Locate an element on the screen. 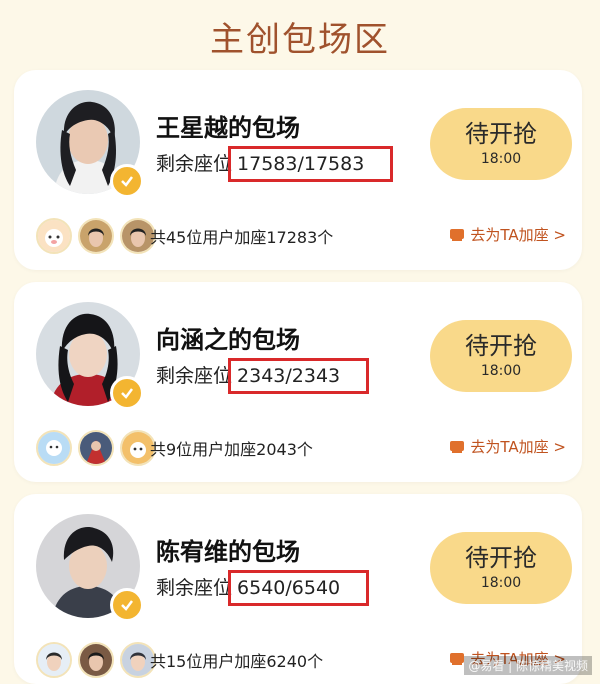 This screenshot has height=684, width=600. join-count: 共9位用户加座2043个 is located at coordinates (231, 449).